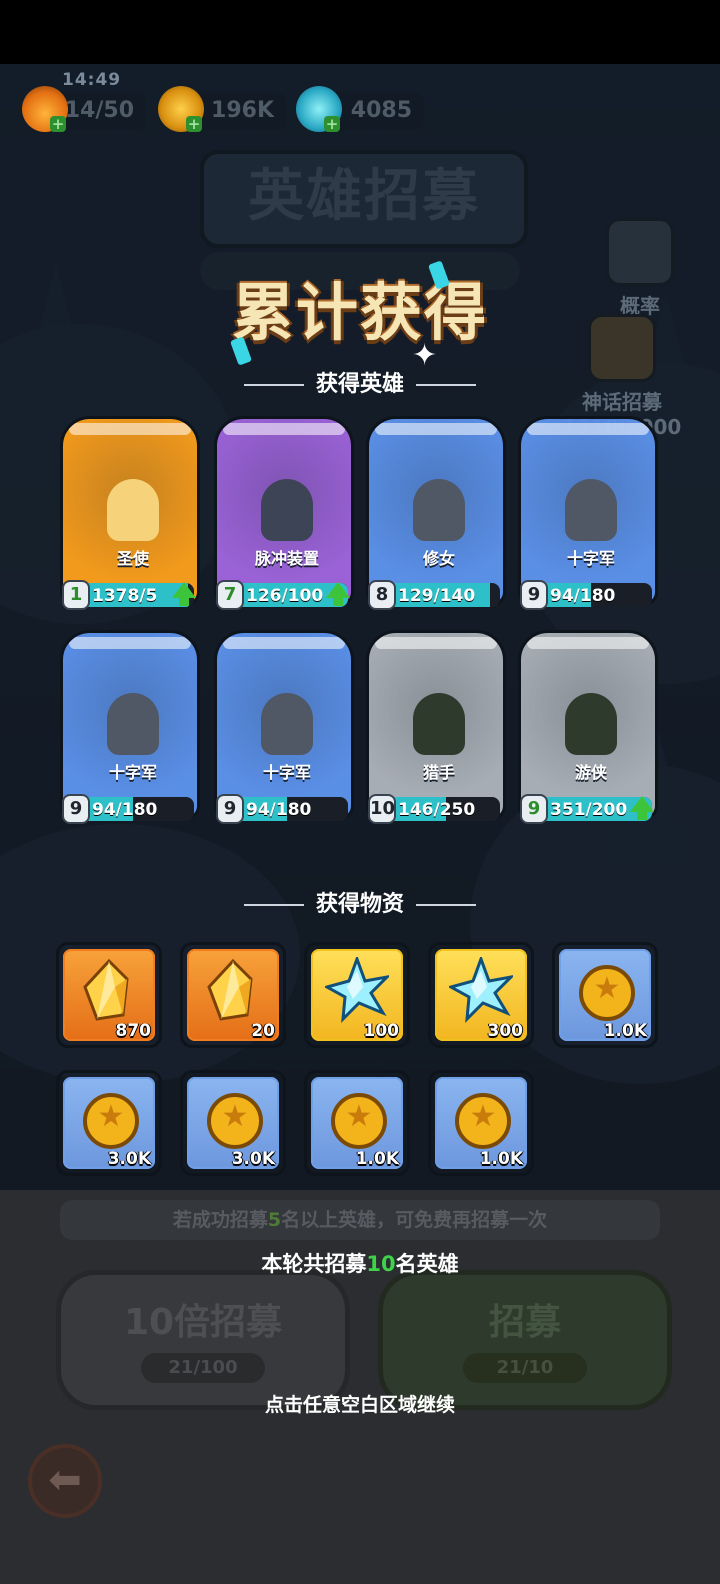 The height and width of the screenshot is (1584, 720). What do you see at coordinates (364, 199) in the screenshot?
I see `recruit-banner-title: 英雄招募` at bounding box center [364, 199].